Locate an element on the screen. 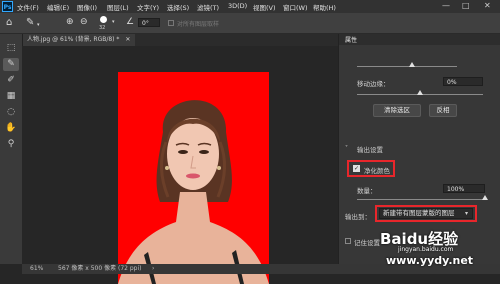 The width and height of the screenshot is (500, 284). maximize-button: □ is located at coordinates (466, 5).